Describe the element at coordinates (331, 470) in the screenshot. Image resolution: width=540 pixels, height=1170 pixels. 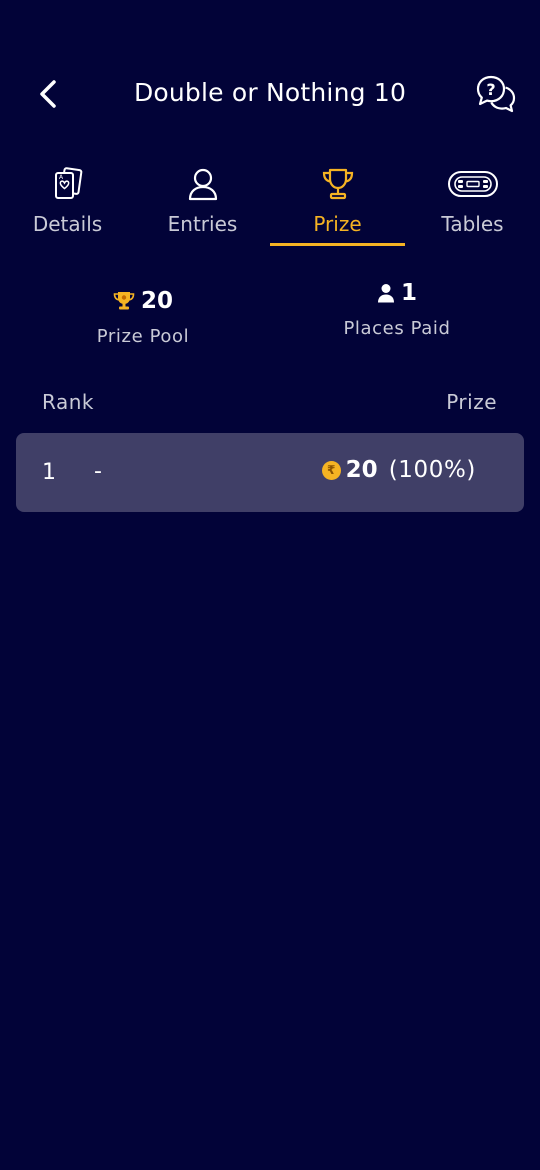
I see `rupee-coin-icon: ₹` at that location.